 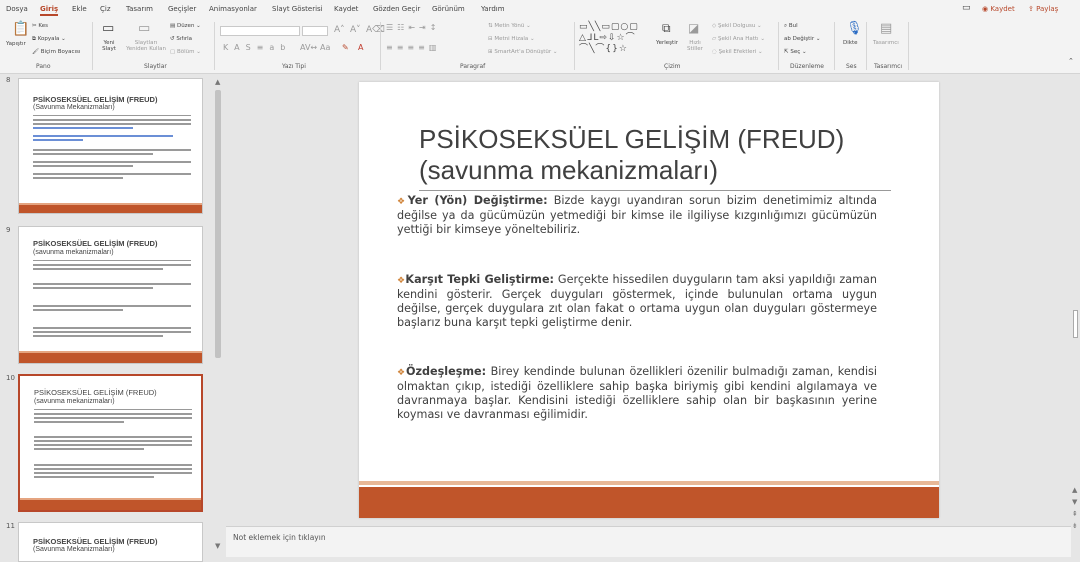 I want to click on text-direction-button: ⇅ Metin Yönü ⌄, so click(x=509, y=26).